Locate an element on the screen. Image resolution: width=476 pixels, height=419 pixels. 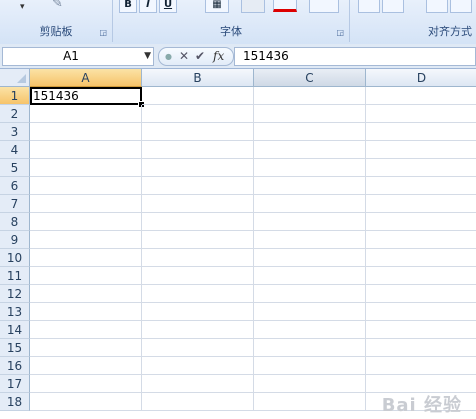
cell-a1: 151436 is located at coordinates (86, 96).